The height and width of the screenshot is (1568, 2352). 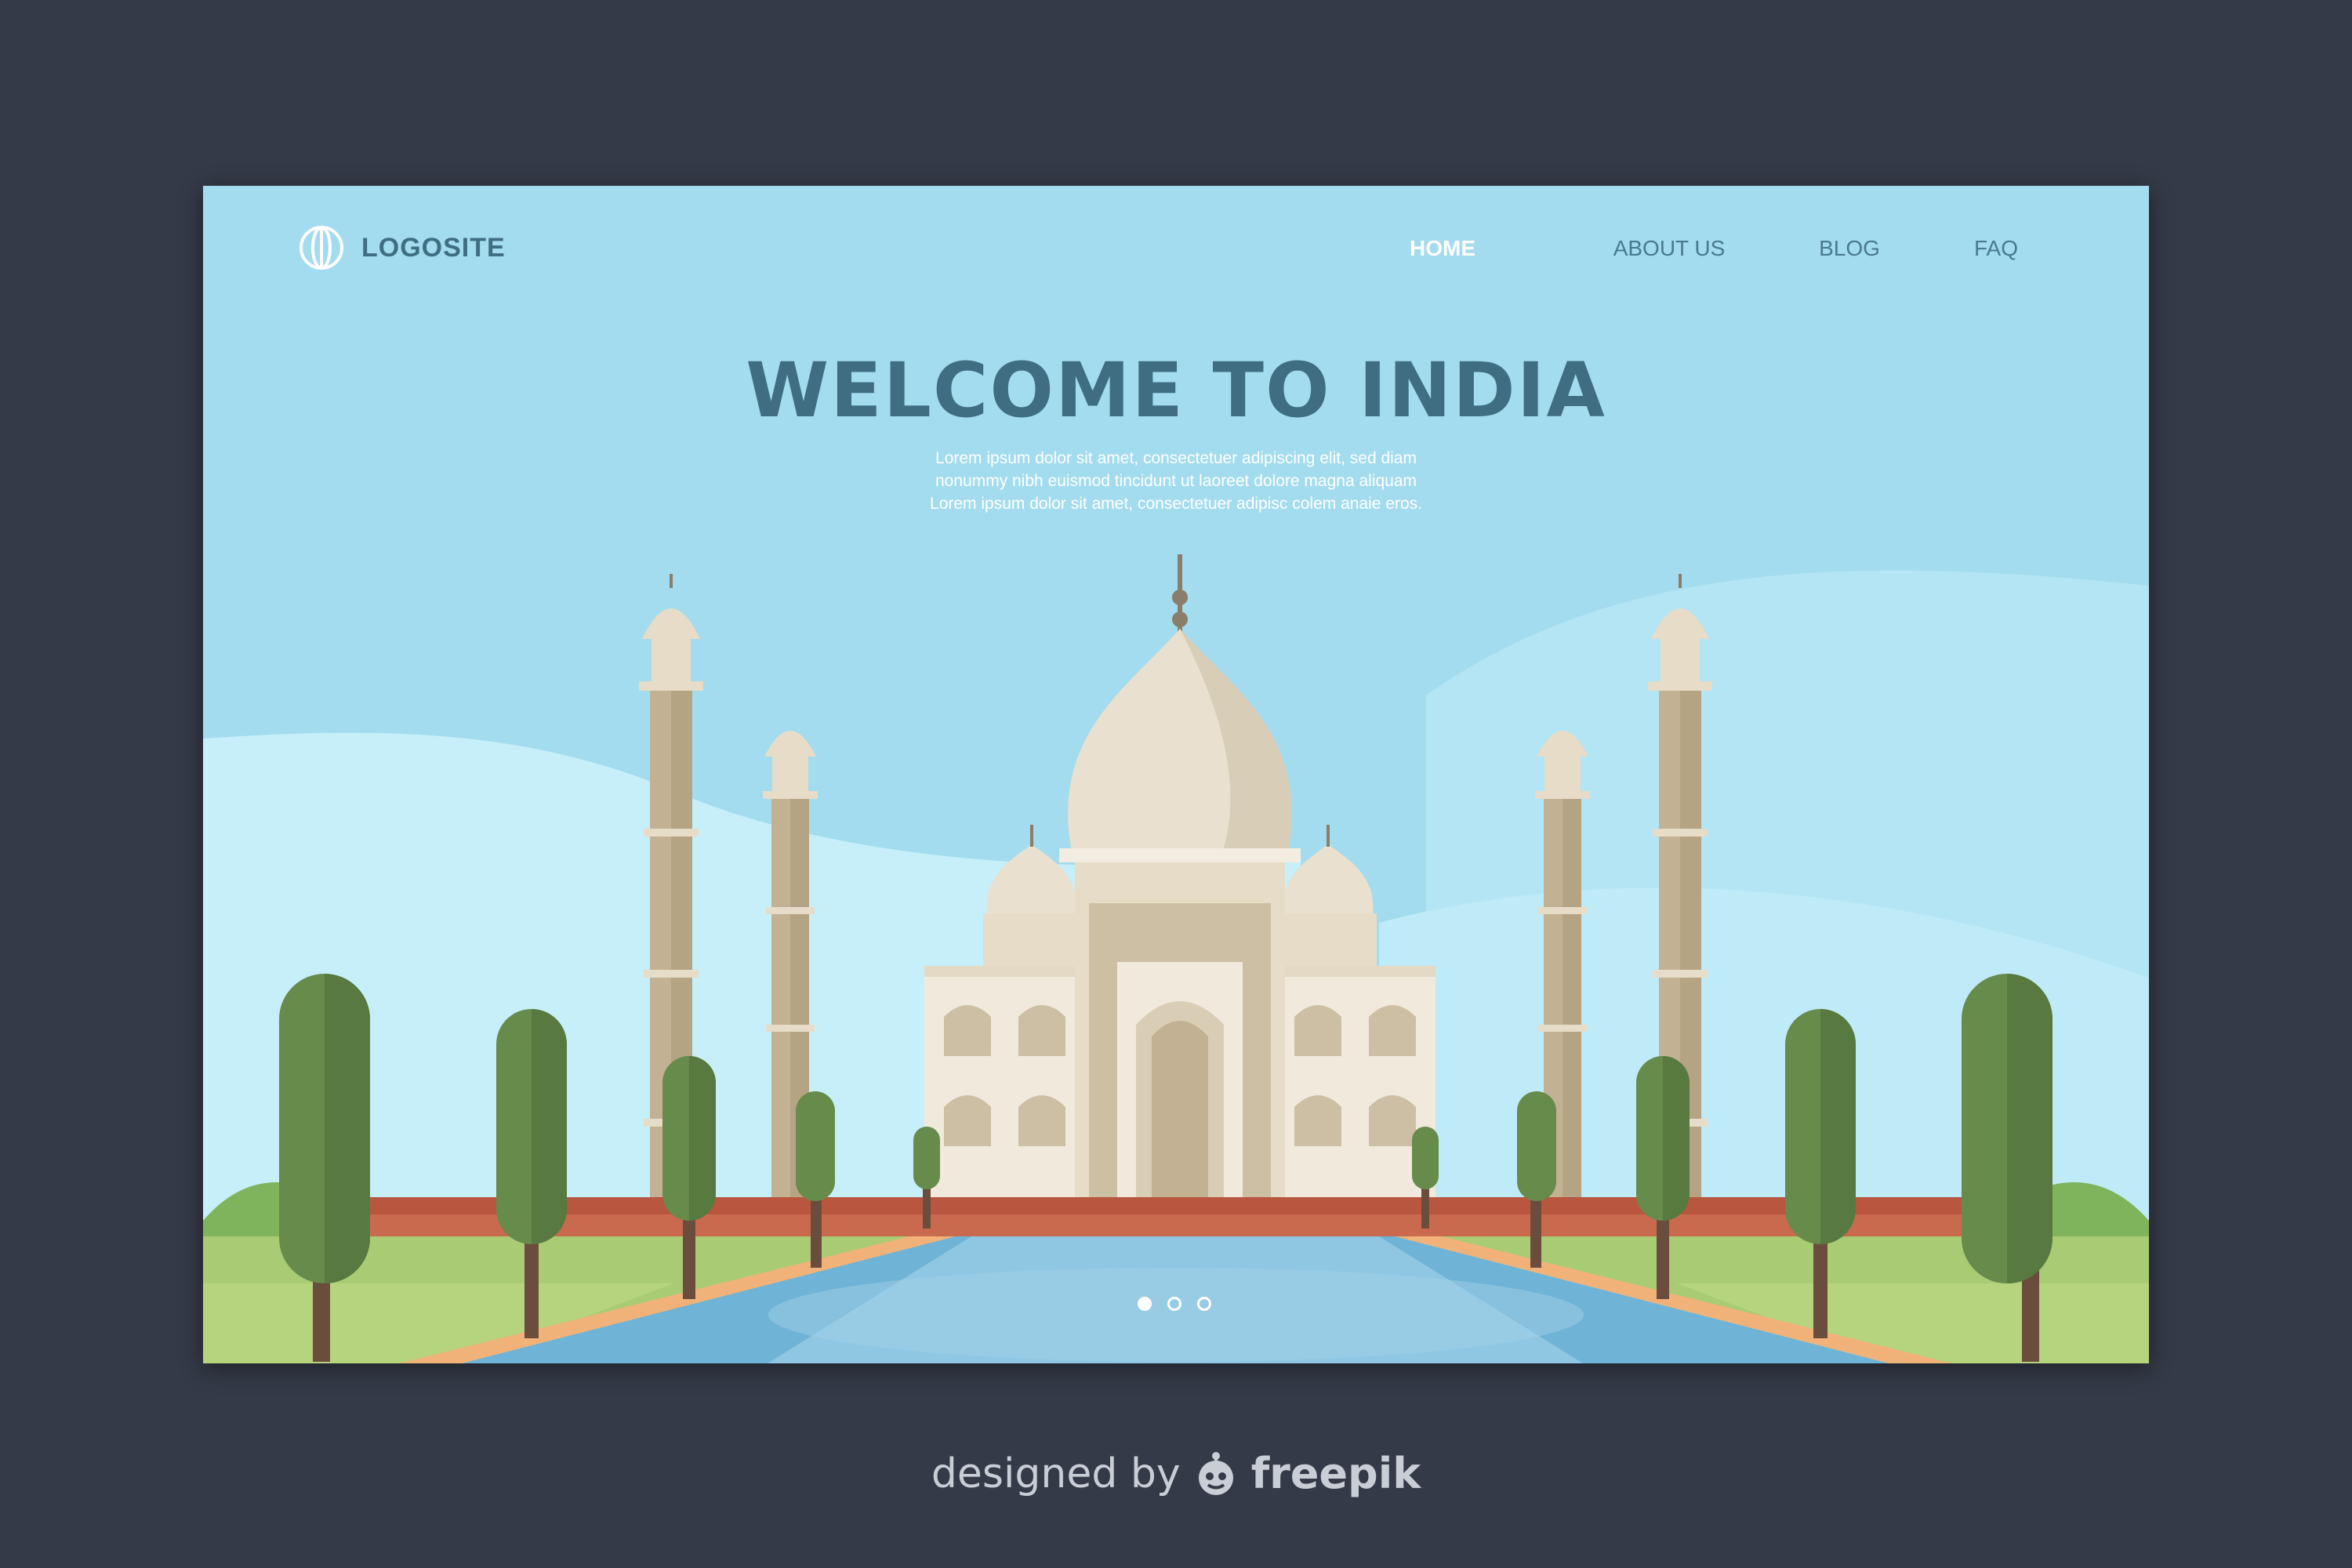 What do you see at coordinates (1670, 249) in the screenshot?
I see `nav-about-us: ABOUT US` at bounding box center [1670, 249].